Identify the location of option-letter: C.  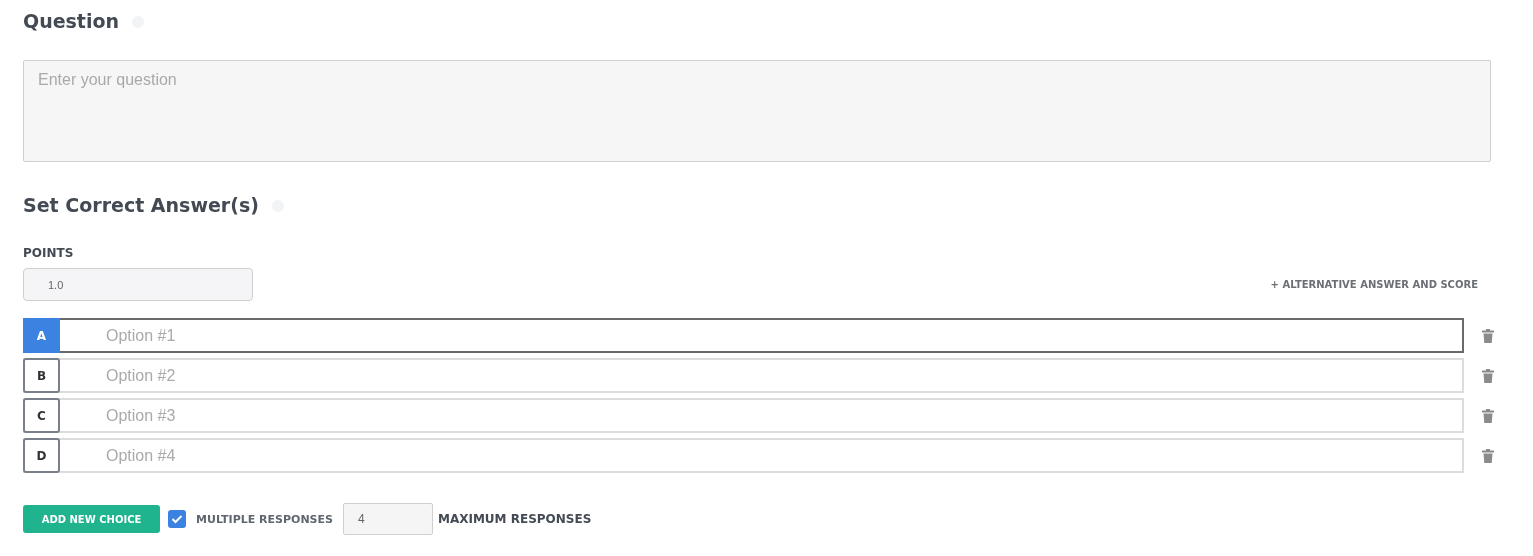
(41, 415).